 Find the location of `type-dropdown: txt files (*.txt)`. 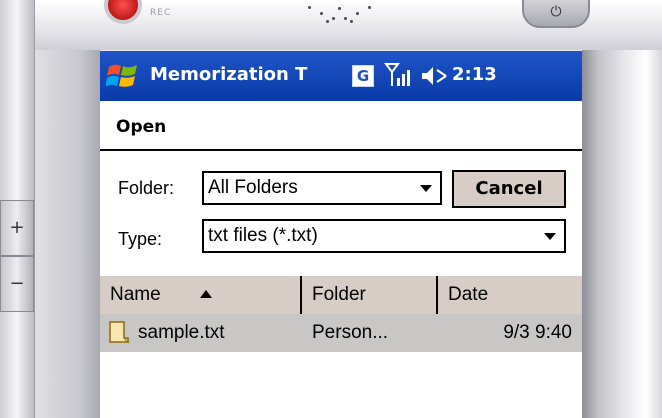

type-dropdown: txt files (*.txt) is located at coordinates (384, 236).